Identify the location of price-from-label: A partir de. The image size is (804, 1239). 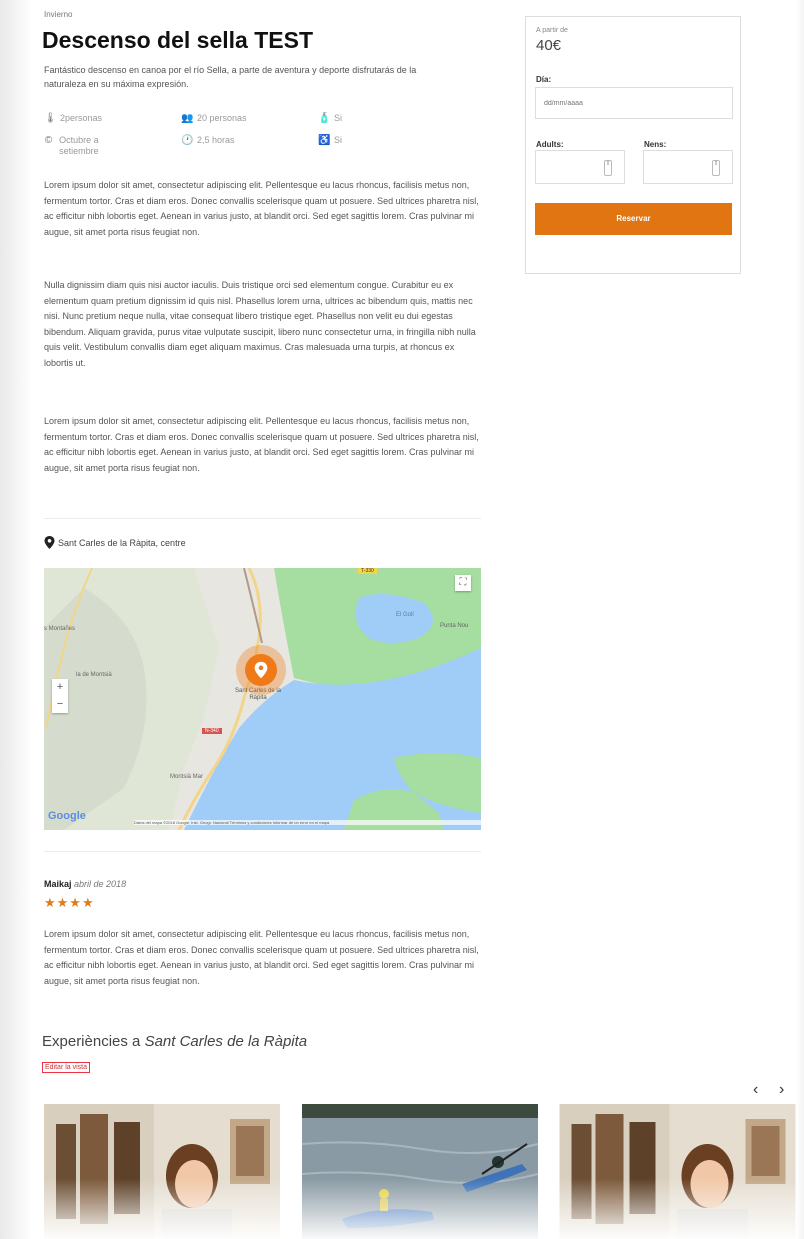
(552, 30).